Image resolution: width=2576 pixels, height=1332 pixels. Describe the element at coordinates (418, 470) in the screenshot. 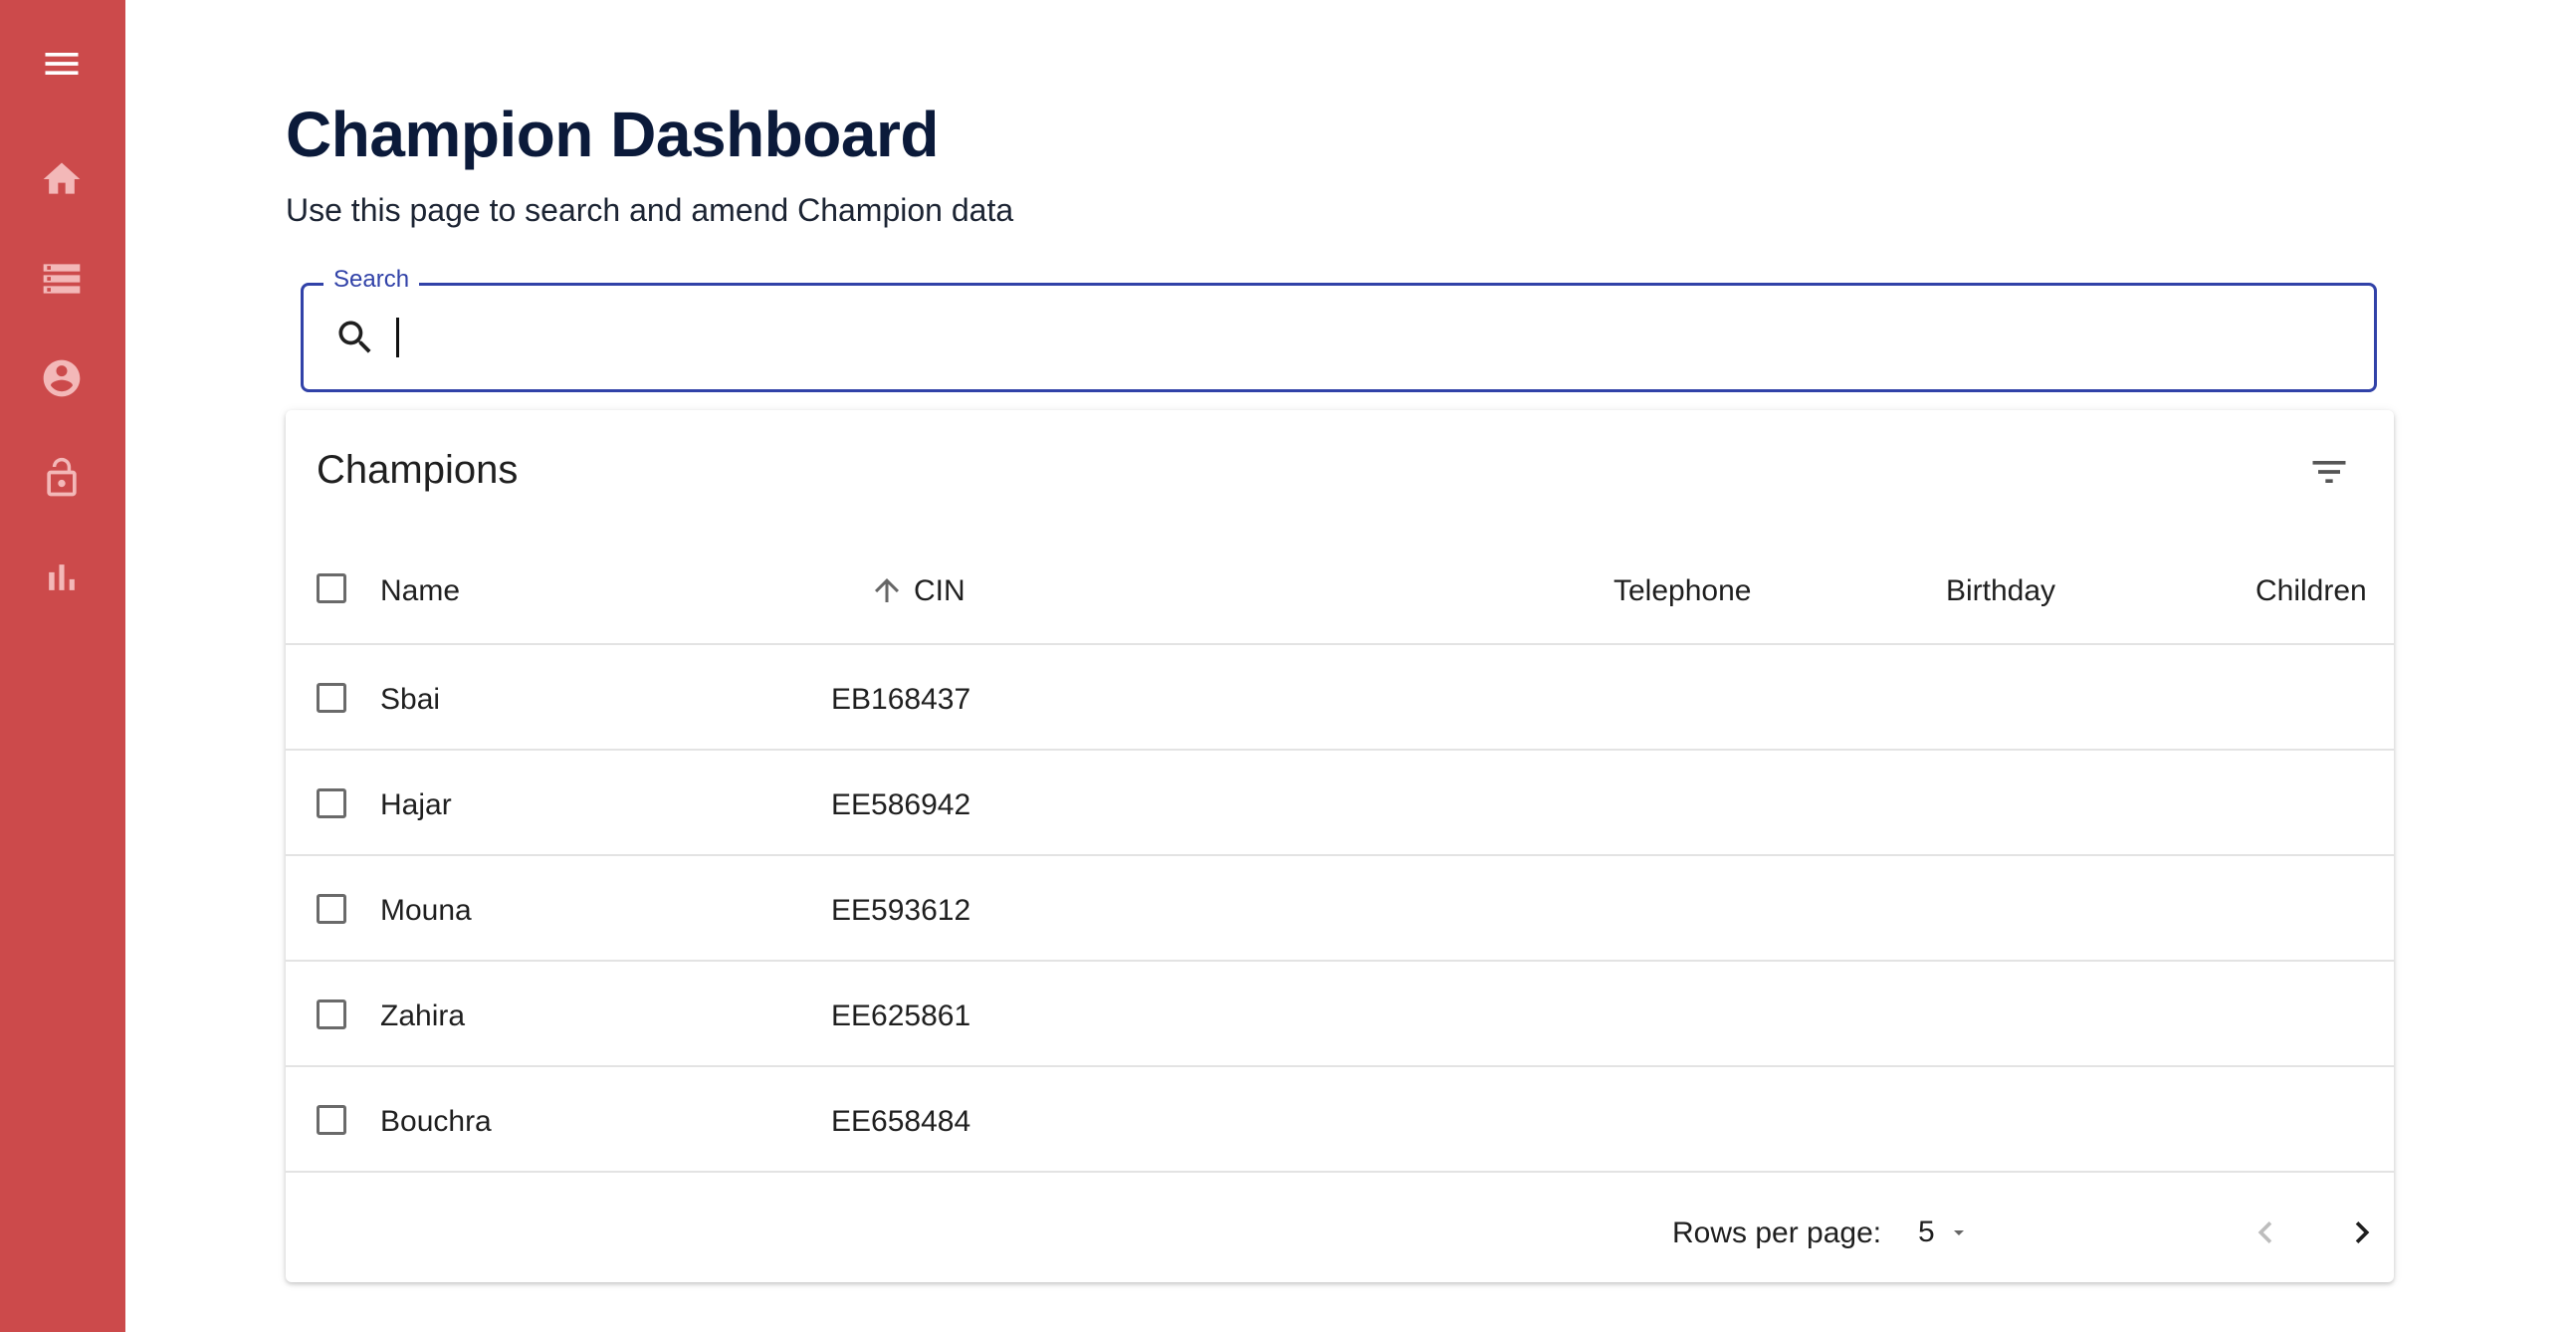

I see `table-title: Champions` at that location.